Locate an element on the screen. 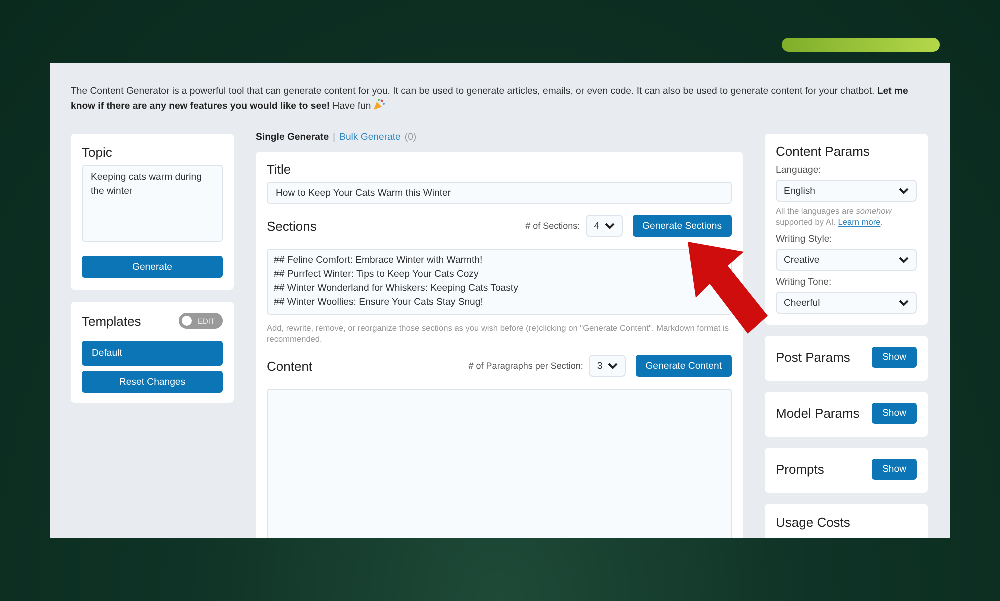  language-select: English is located at coordinates (846, 191).